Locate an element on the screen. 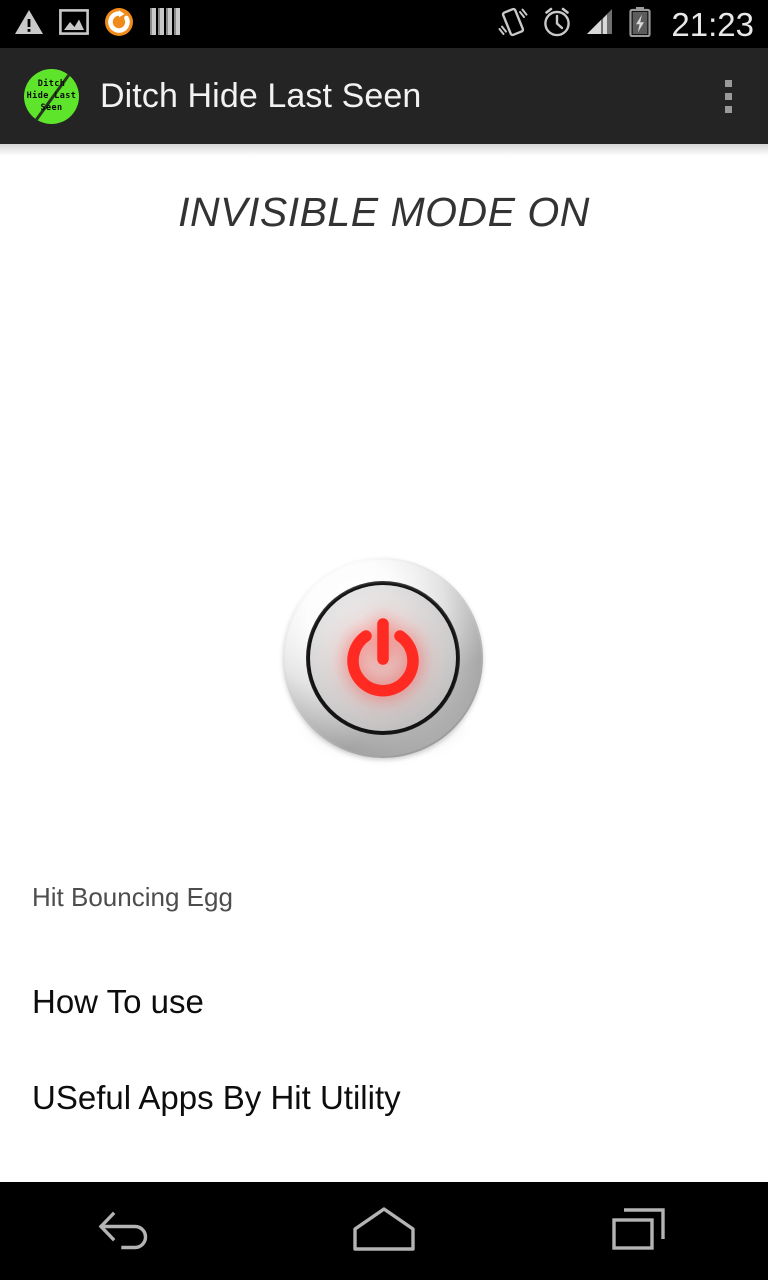 The width and height of the screenshot is (768, 1280). invisible-mode-status-text: INVISIBLE MODE ON is located at coordinates (384, 212).